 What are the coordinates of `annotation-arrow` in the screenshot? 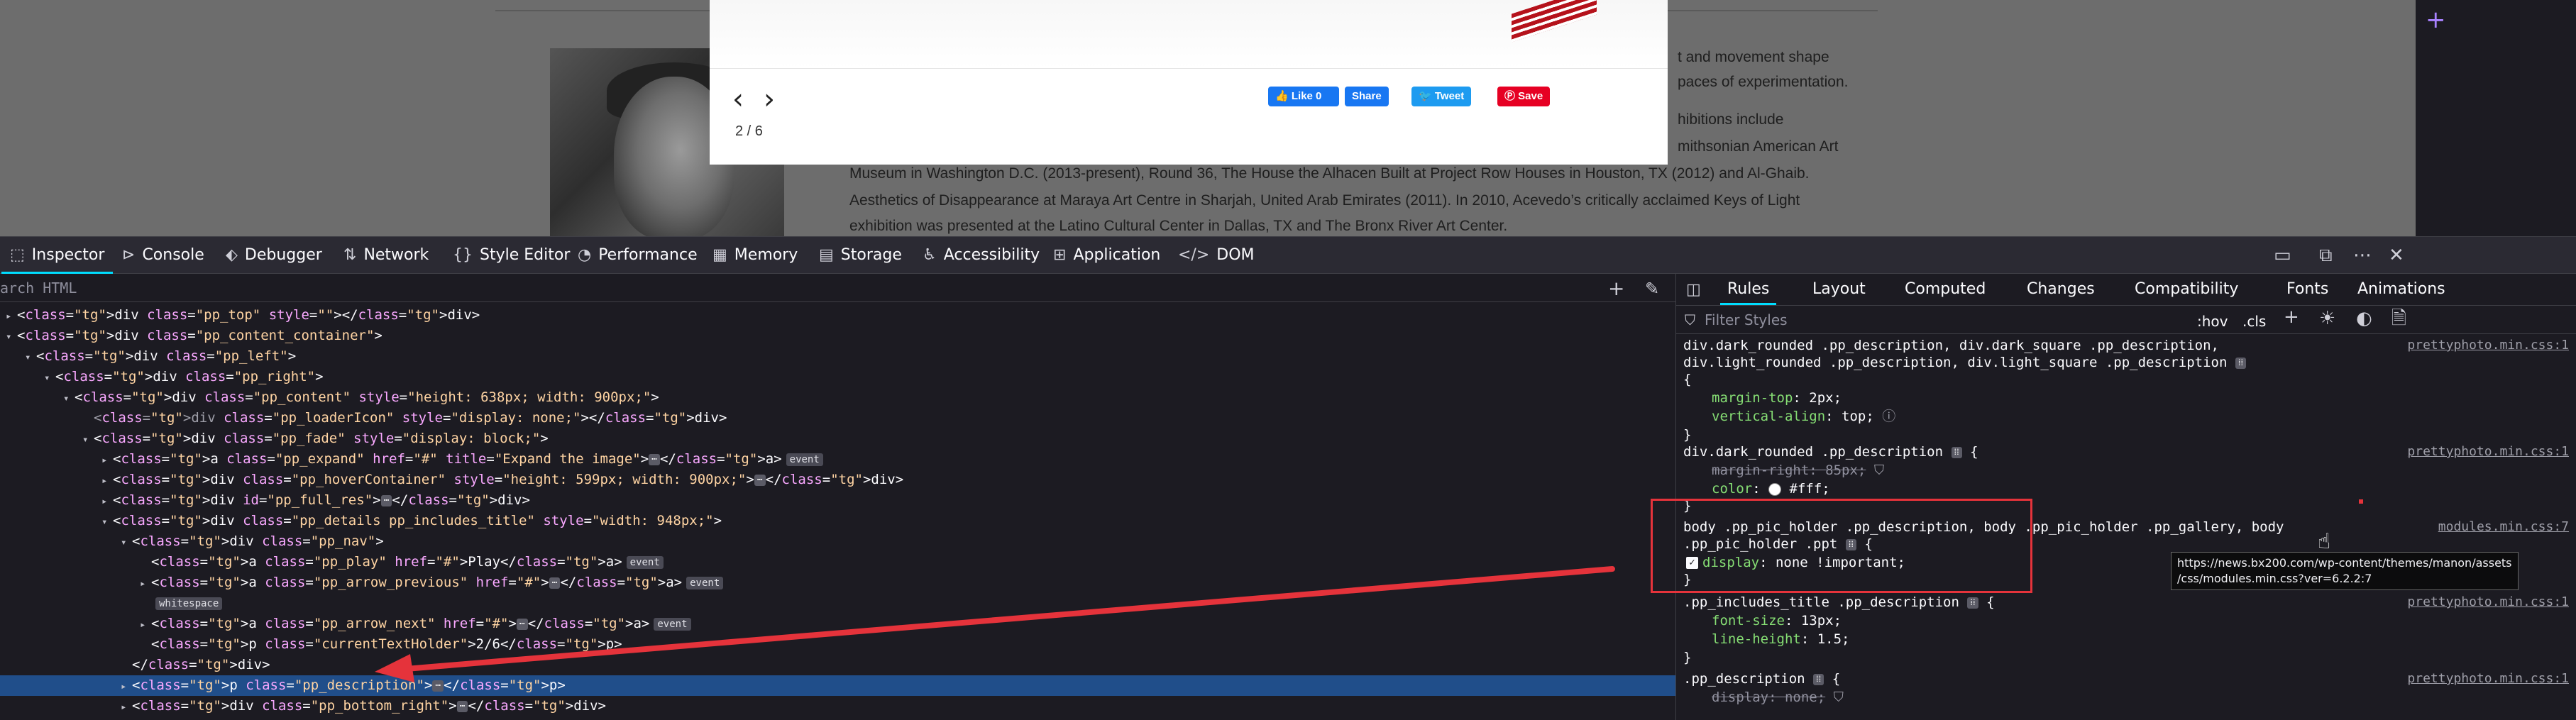 It's located at (995, 624).